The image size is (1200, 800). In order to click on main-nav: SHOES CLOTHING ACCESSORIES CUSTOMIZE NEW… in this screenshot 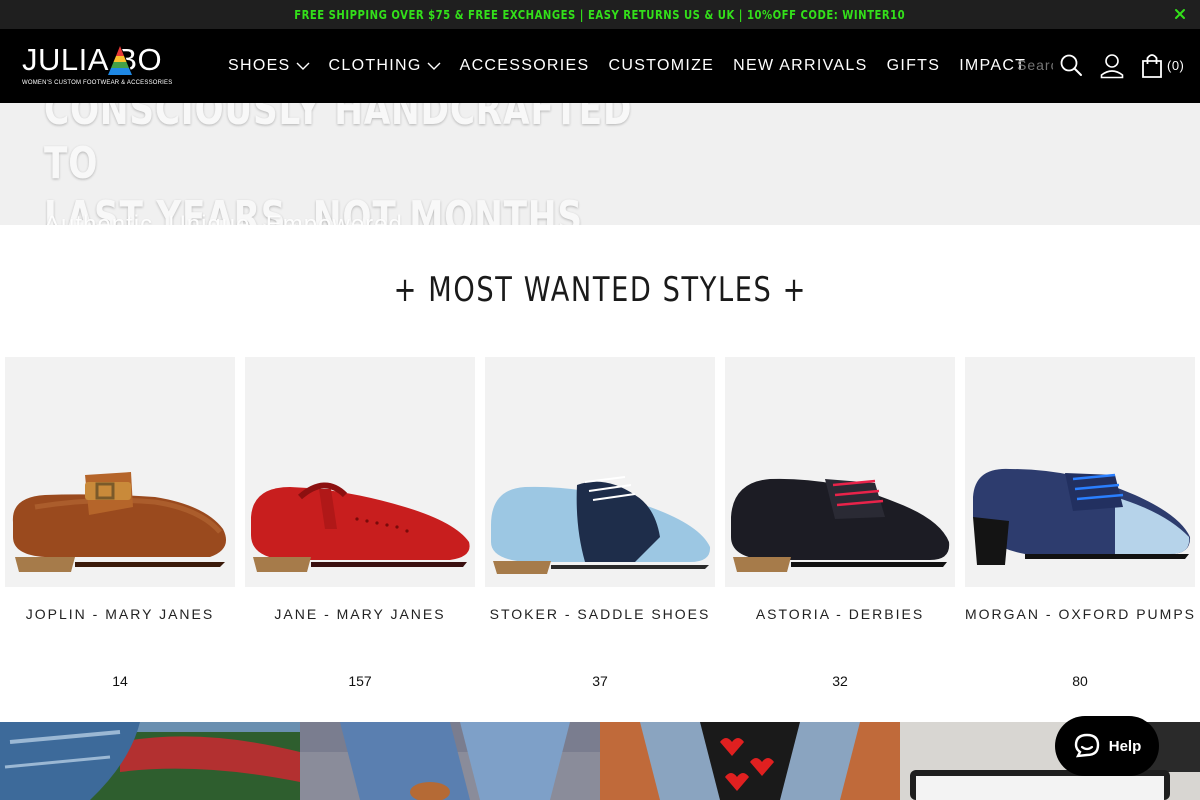, I will do `click(636, 66)`.